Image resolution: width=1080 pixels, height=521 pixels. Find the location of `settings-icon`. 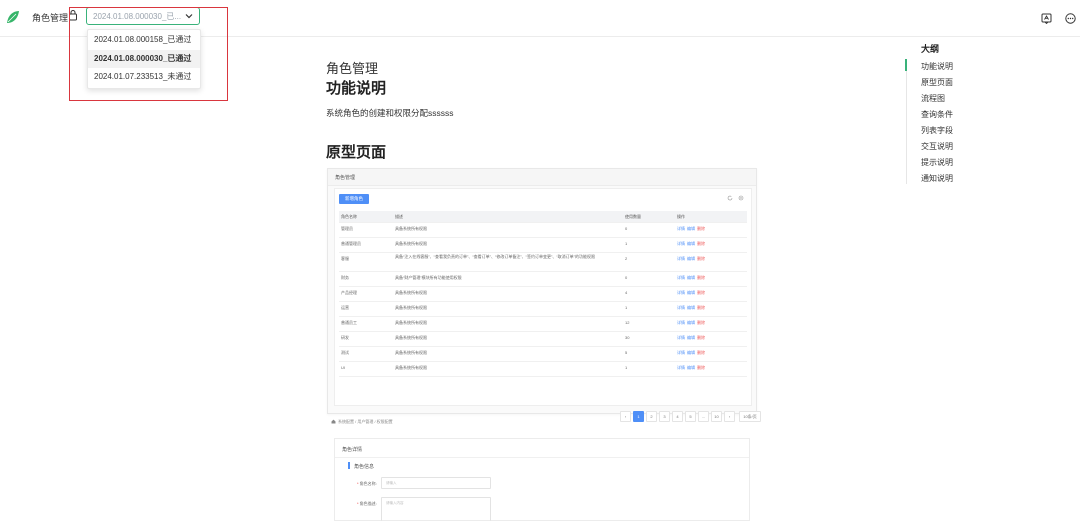

settings-icon is located at coordinates (741, 198).